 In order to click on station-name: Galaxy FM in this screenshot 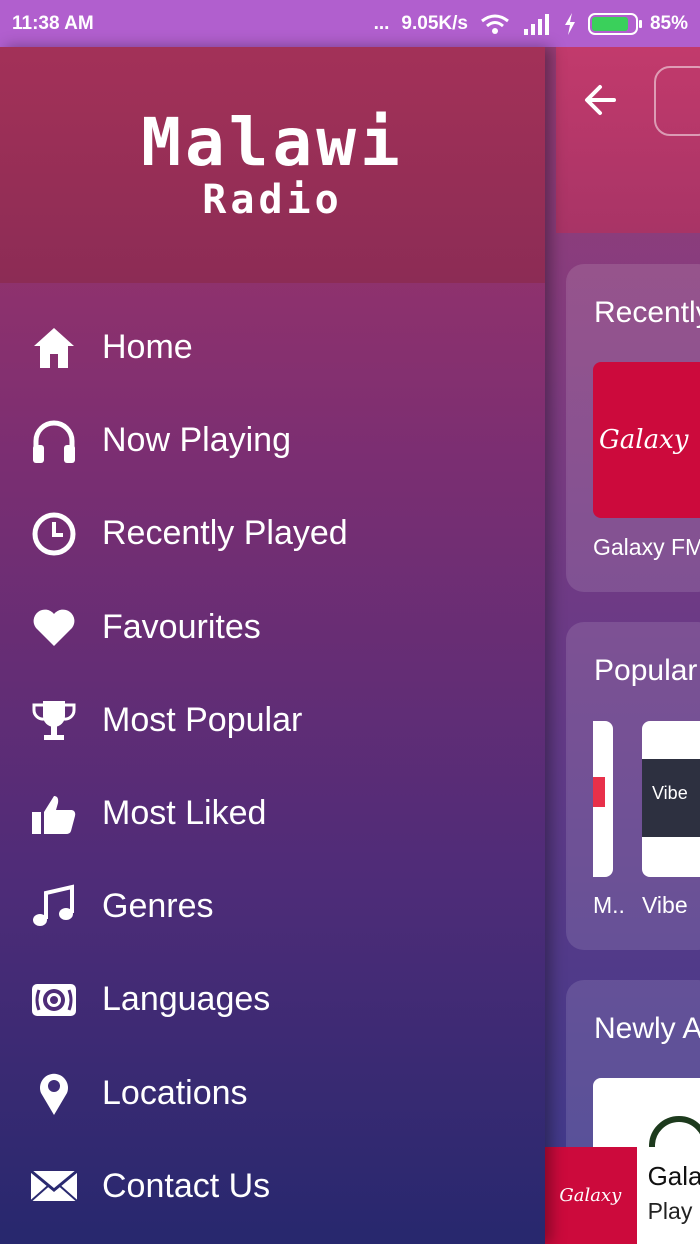, I will do `click(646, 547)`.